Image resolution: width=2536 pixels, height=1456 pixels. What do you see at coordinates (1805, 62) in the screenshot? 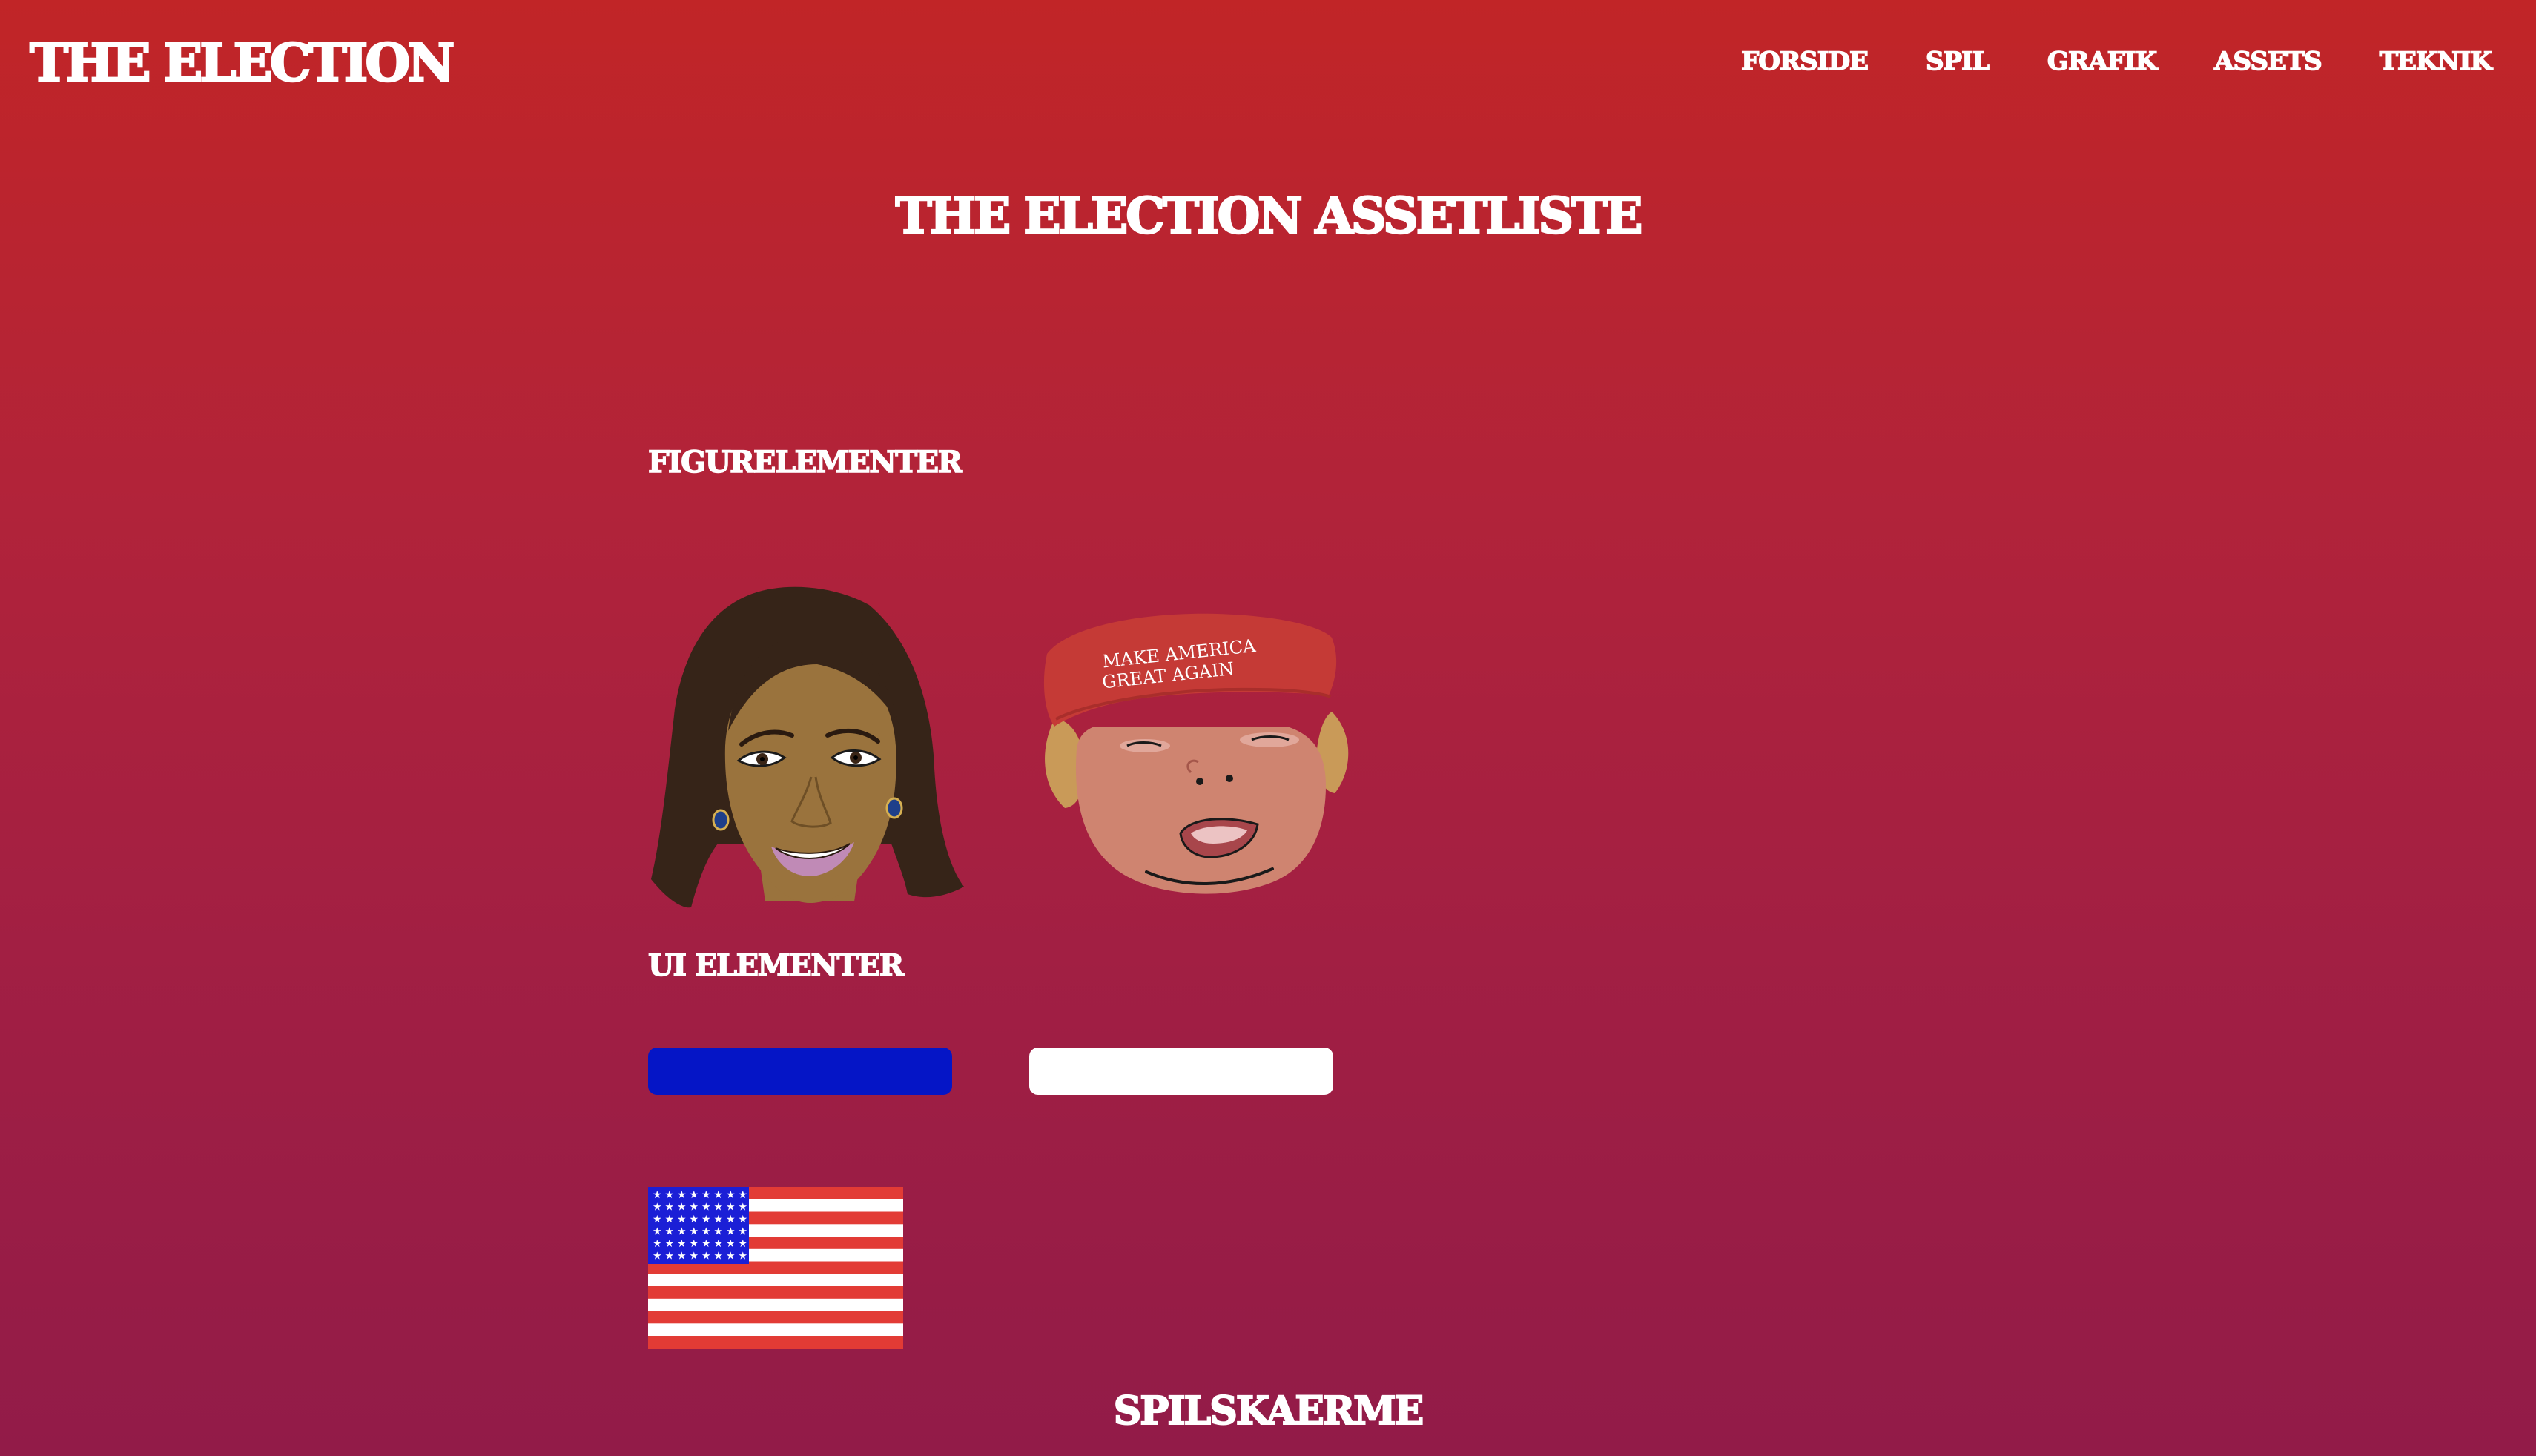
I see `nav-item-forside: FORSIDE` at bounding box center [1805, 62].